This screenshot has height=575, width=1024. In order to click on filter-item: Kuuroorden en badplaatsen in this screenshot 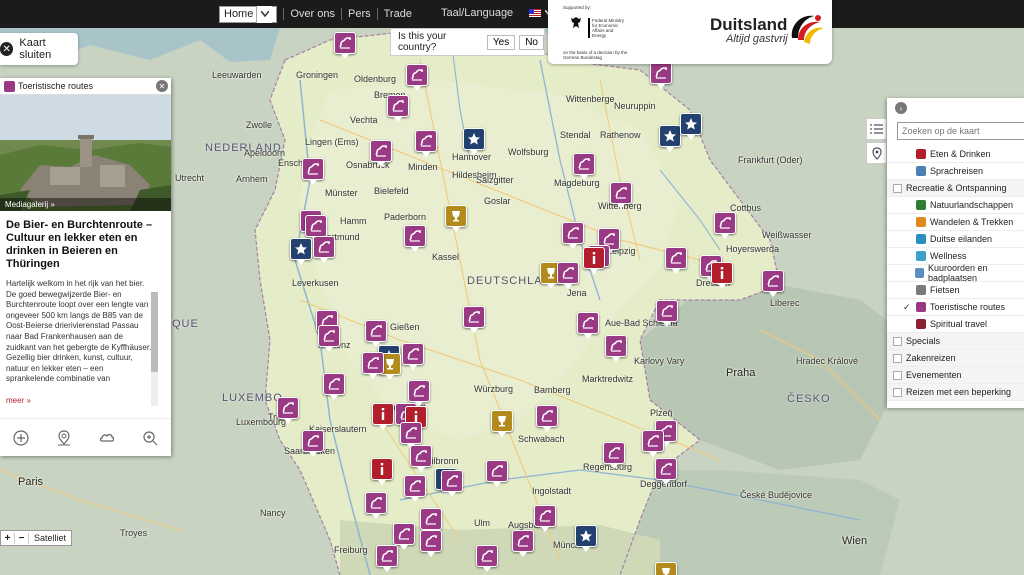, I will do `click(955, 273)`.